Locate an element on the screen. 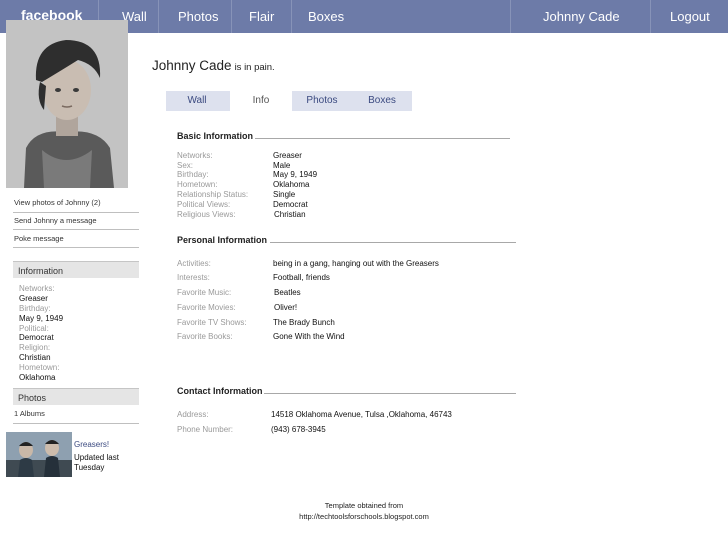 Image resolution: width=728 pixels, height=546 pixels. row-label: Religious Views: is located at coordinates (206, 214).